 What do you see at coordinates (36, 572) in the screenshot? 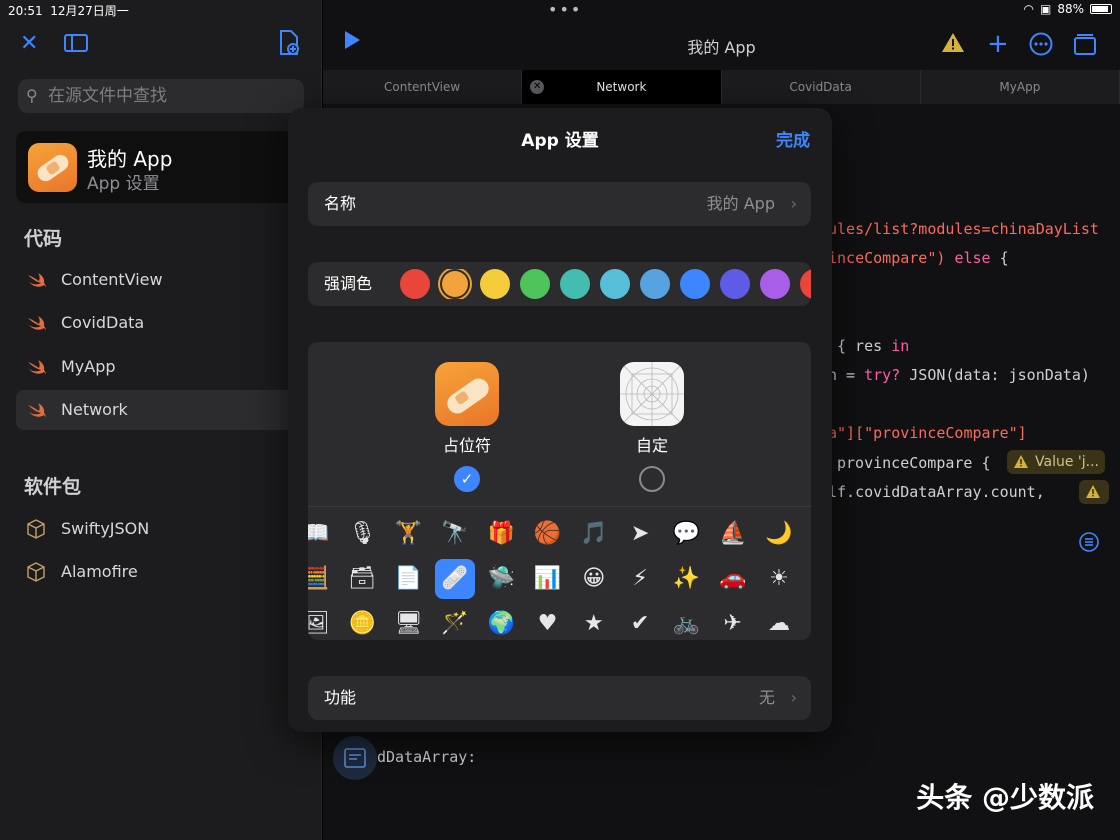
I see `package-icon` at bounding box center [36, 572].